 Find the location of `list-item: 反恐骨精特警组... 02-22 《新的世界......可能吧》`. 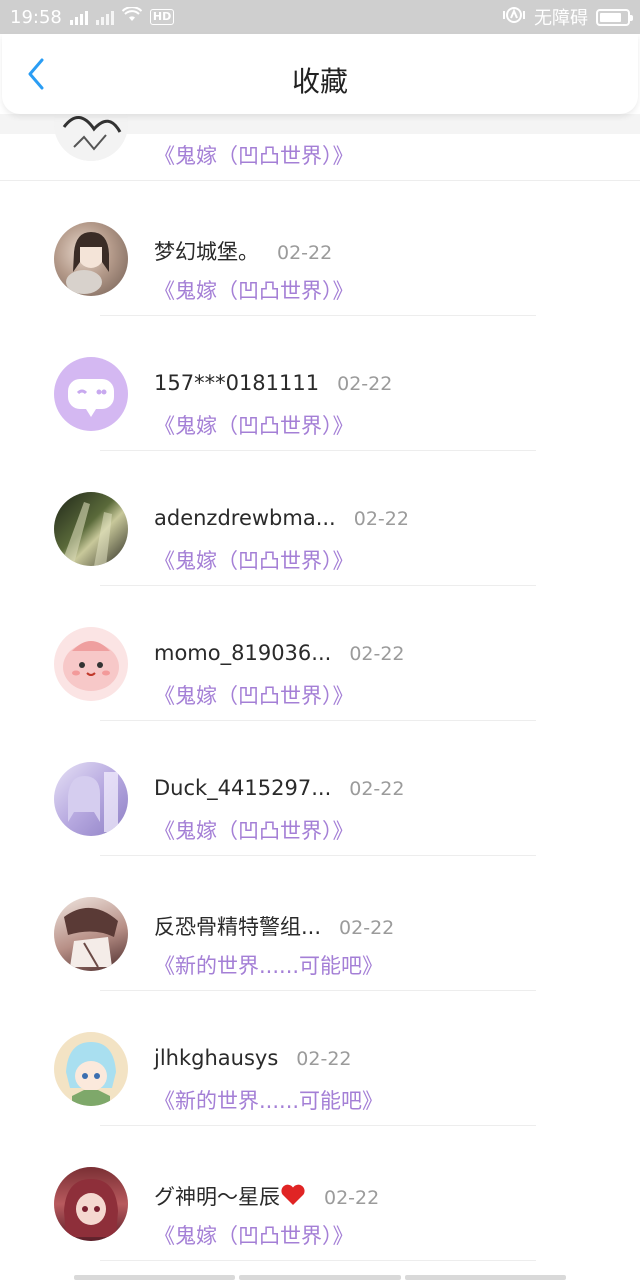

list-item: 反恐骨精特警组... 02-22 《新的世界......可能吧》 is located at coordinates (320, 922).